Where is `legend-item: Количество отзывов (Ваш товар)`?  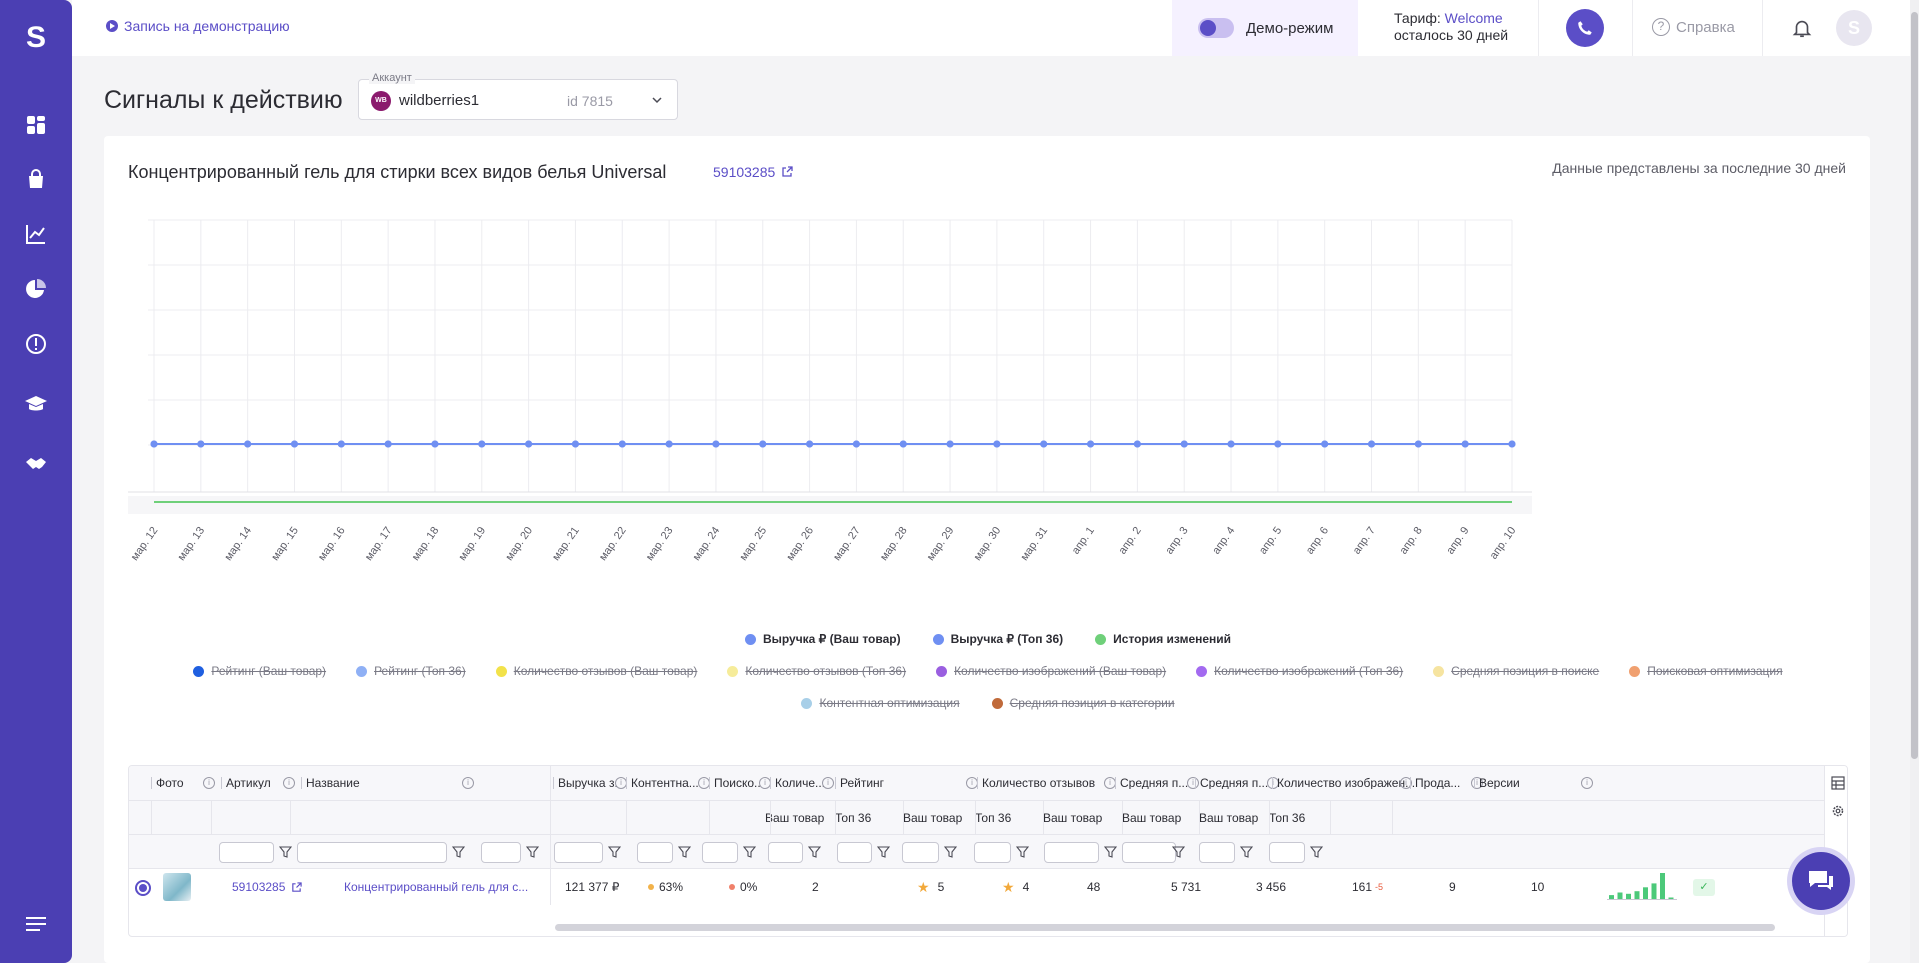 legend-item: Количество отзывов (Ваш товар) is located at coordinates (596, 671).